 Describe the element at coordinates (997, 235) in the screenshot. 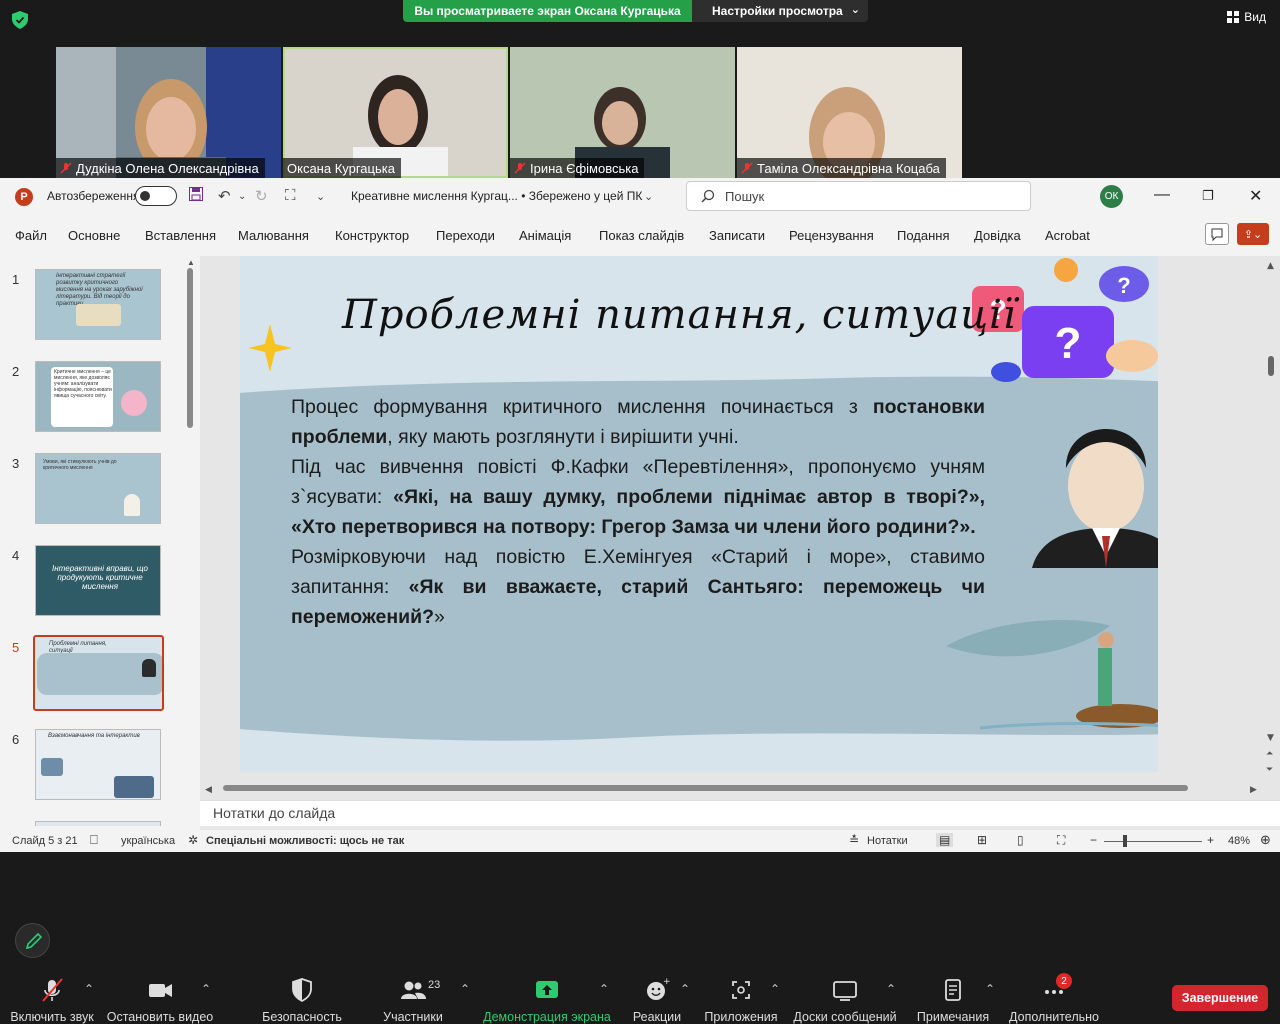

I see `tab-help: Довідка` at that location.